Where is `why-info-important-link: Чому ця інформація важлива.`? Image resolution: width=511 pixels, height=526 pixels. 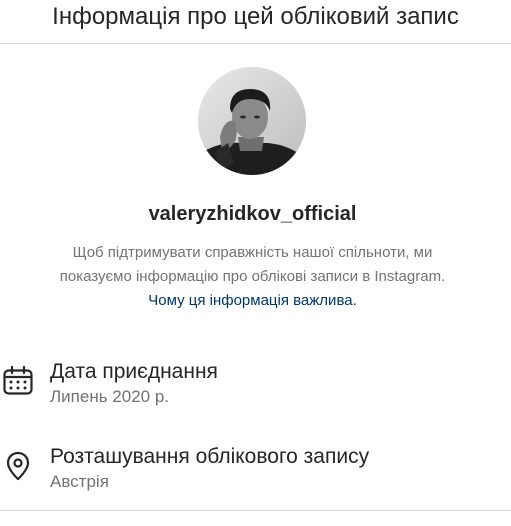 why-info-important-link: Чому ця інформація важлива. is located at coordinates (252, 301).